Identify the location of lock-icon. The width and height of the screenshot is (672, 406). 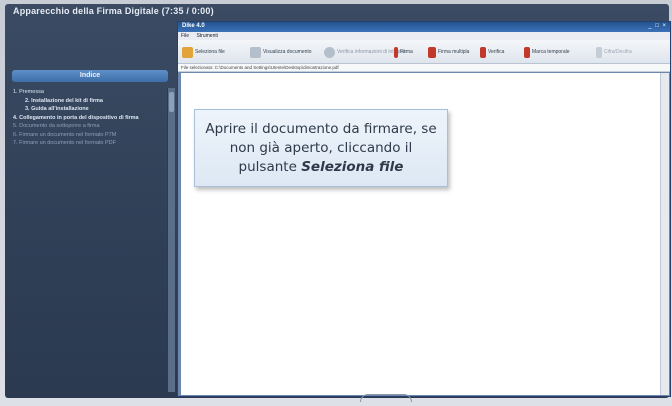
(599, 52).